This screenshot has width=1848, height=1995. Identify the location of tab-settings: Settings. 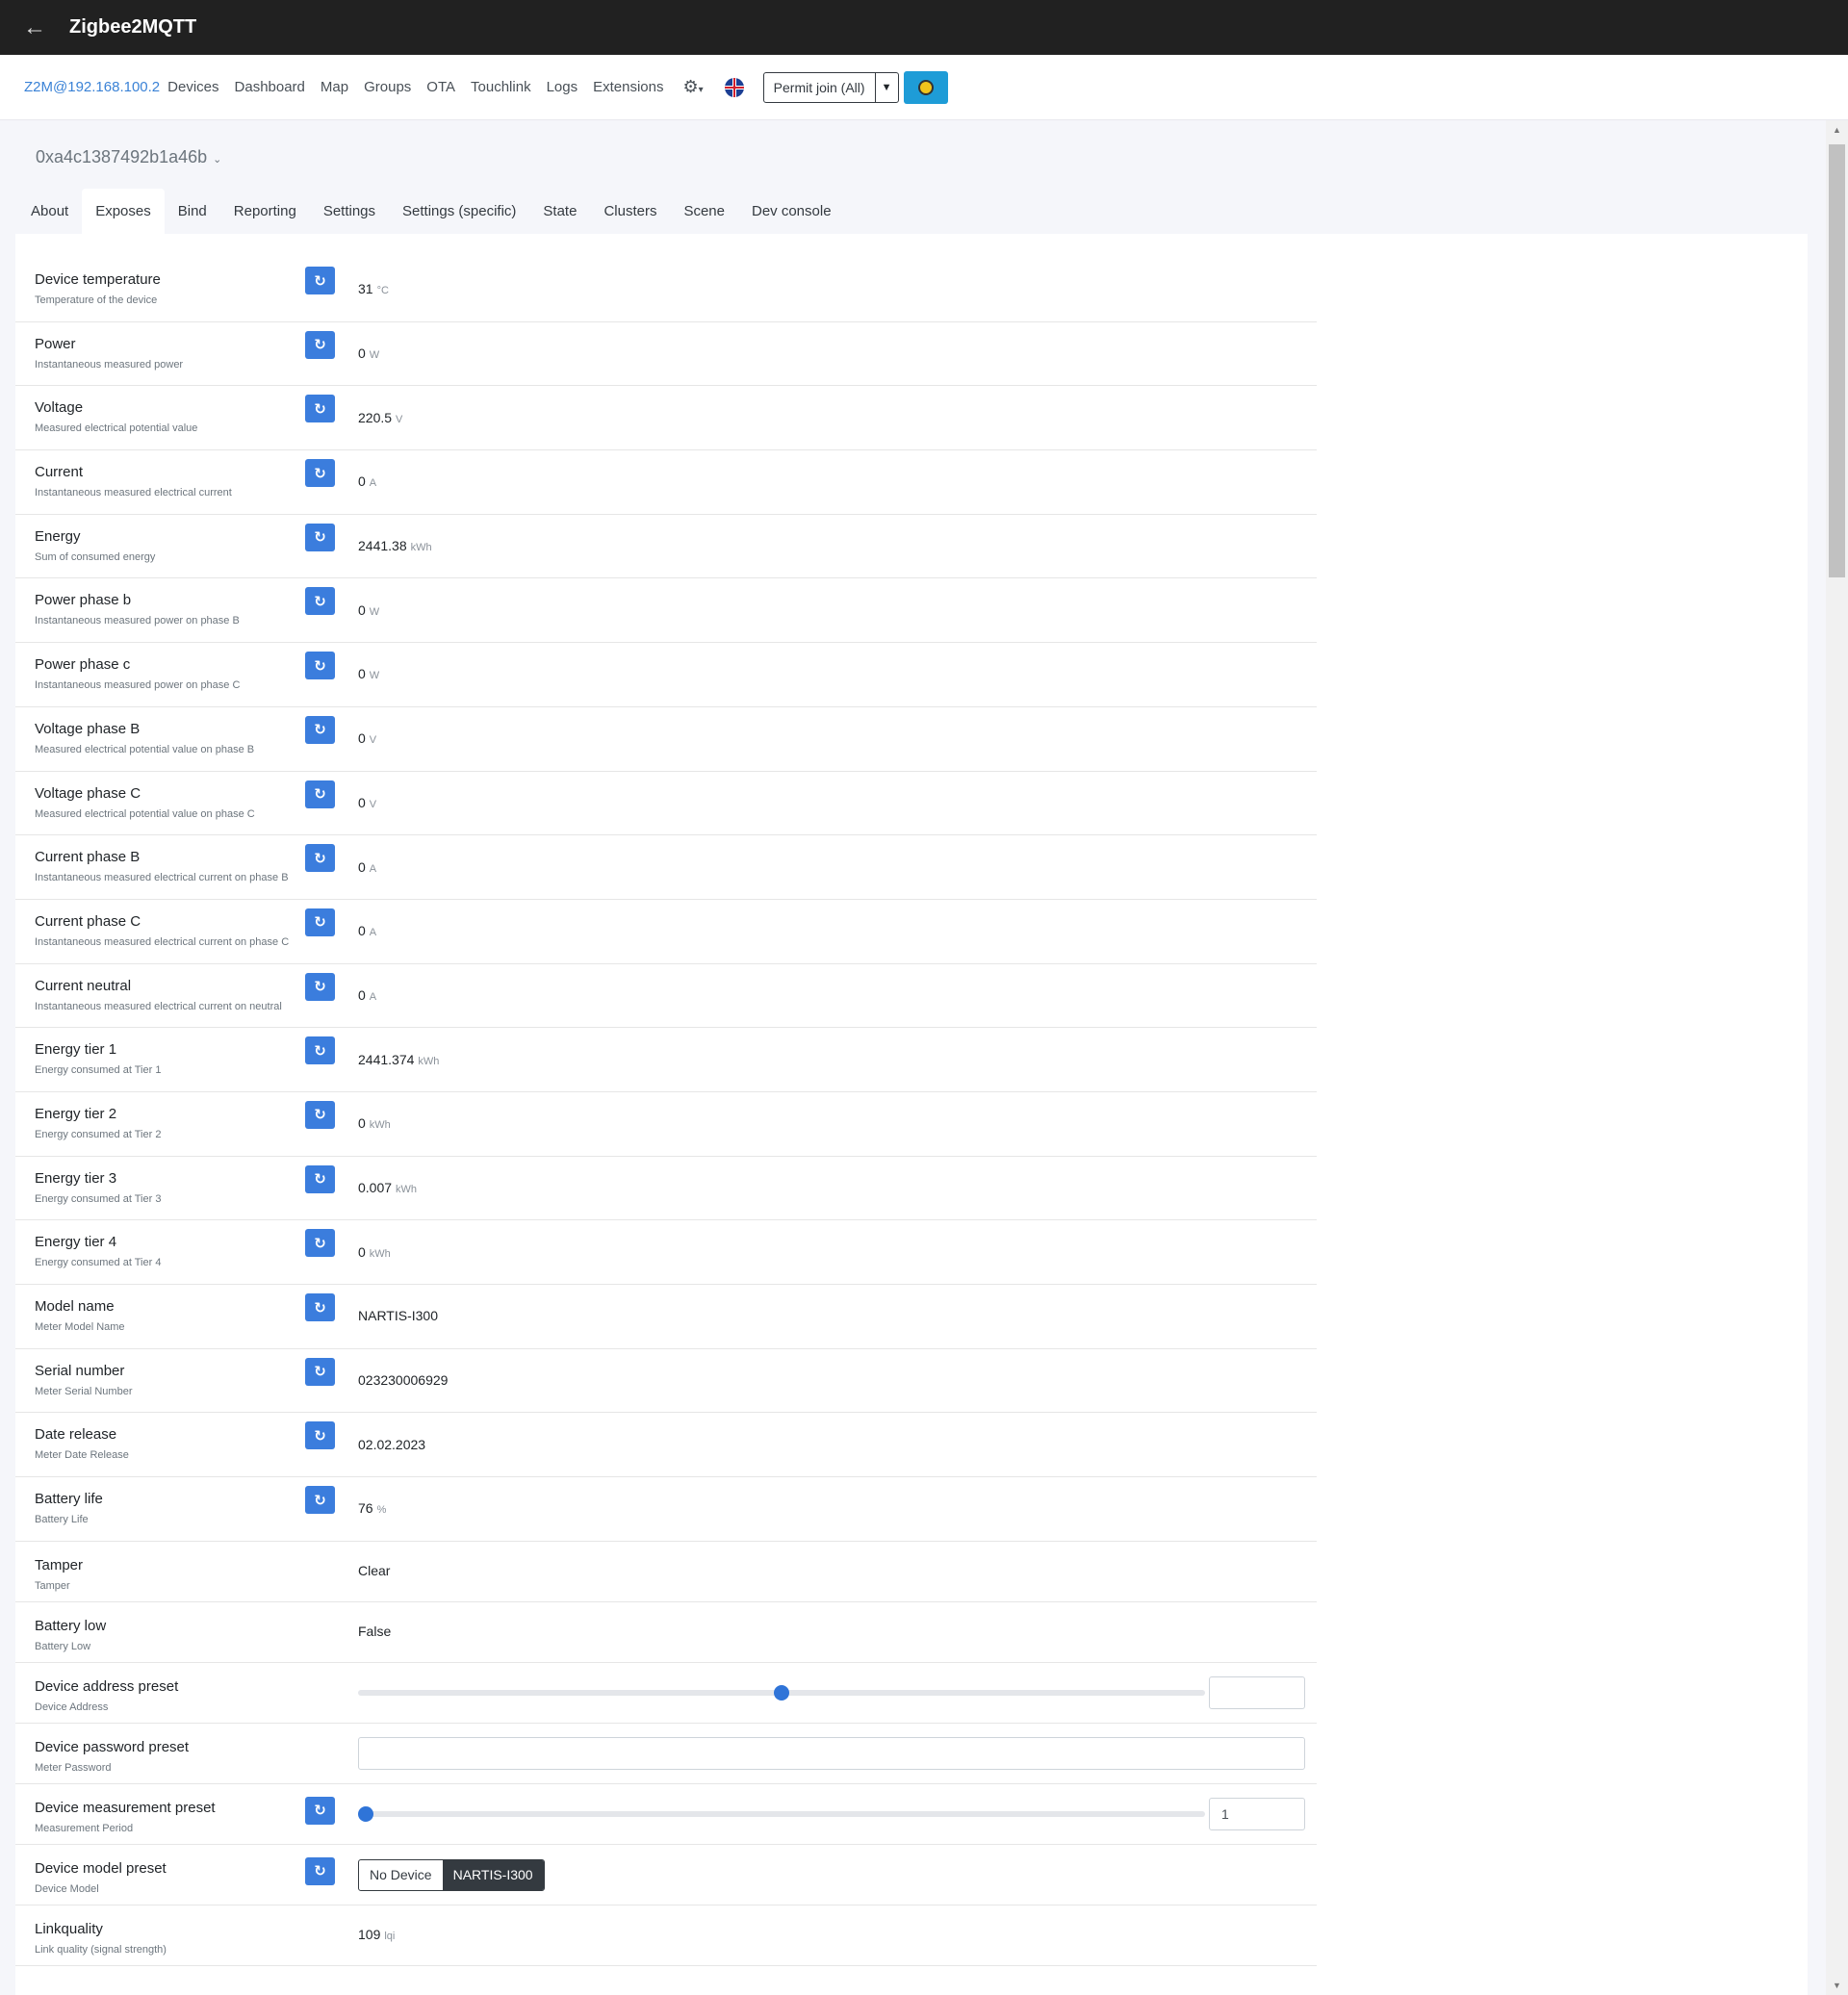
(349, 212).